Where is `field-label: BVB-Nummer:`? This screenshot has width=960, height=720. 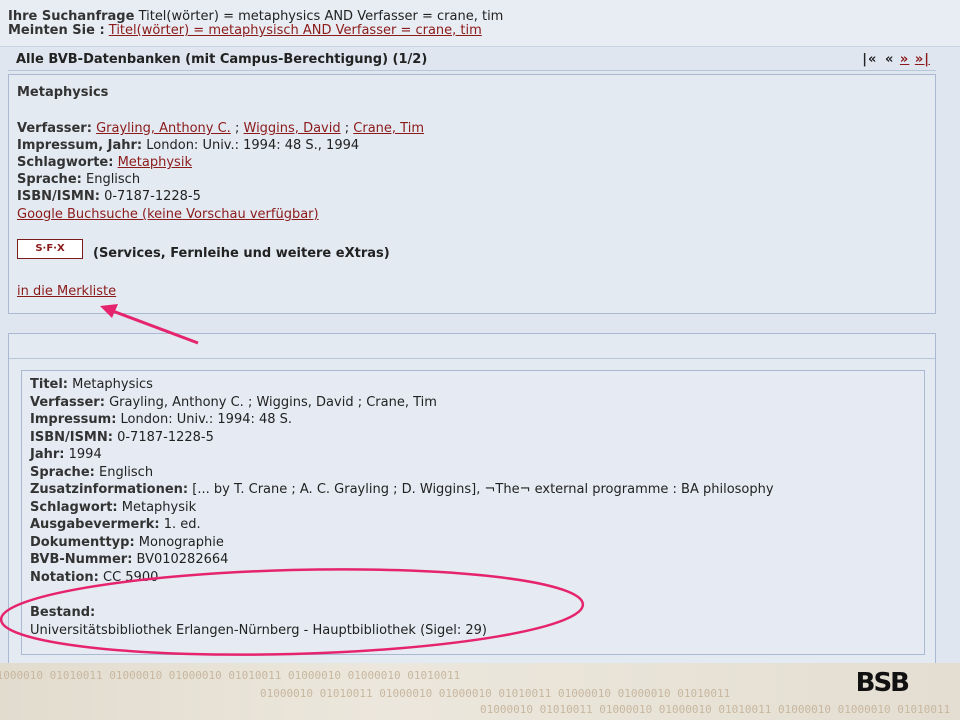
field-label: BVB-Nummer: is located at coordinates (81, 559).